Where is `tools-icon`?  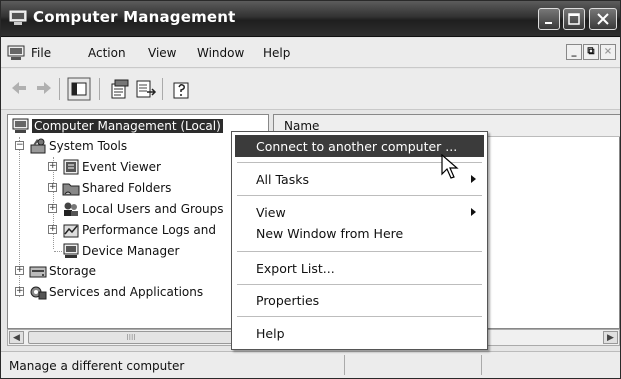
tools-icon is located at coordinates (38, 146).